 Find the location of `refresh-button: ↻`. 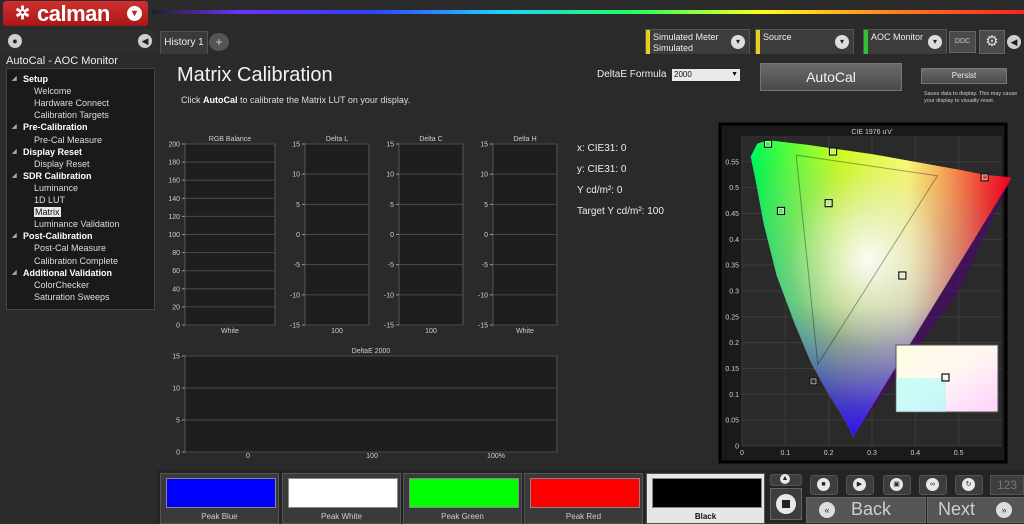

refresh-button: ↻ is located at coordinates (969, 485).